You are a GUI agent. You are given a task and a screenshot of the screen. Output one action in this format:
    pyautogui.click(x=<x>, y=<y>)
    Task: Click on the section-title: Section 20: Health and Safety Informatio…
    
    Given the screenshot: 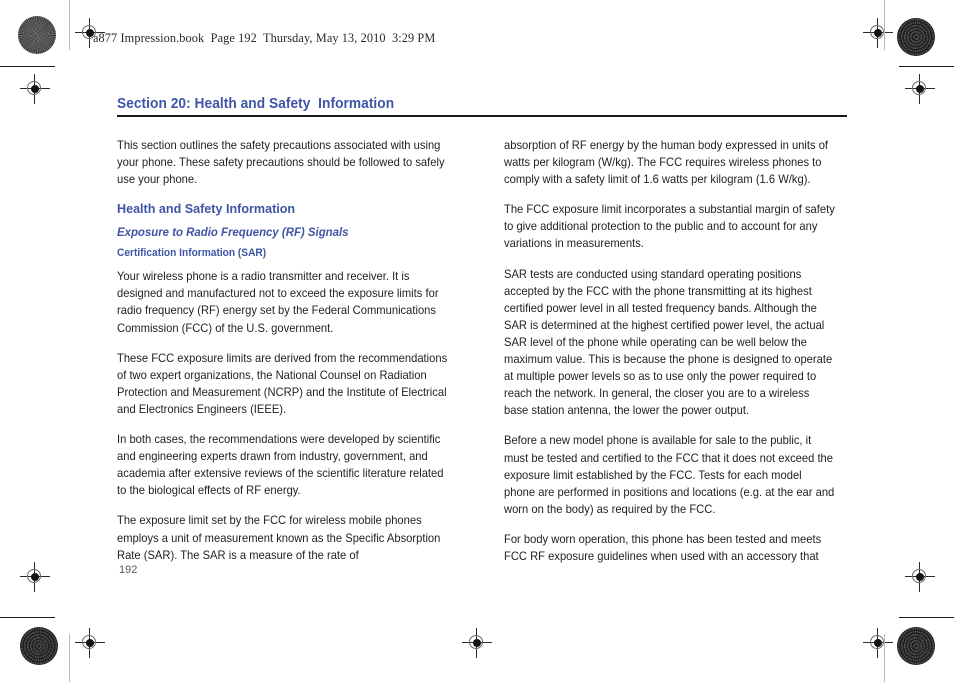 What is the action you would take?
    pyautogui.click(x=256, y=104)
    